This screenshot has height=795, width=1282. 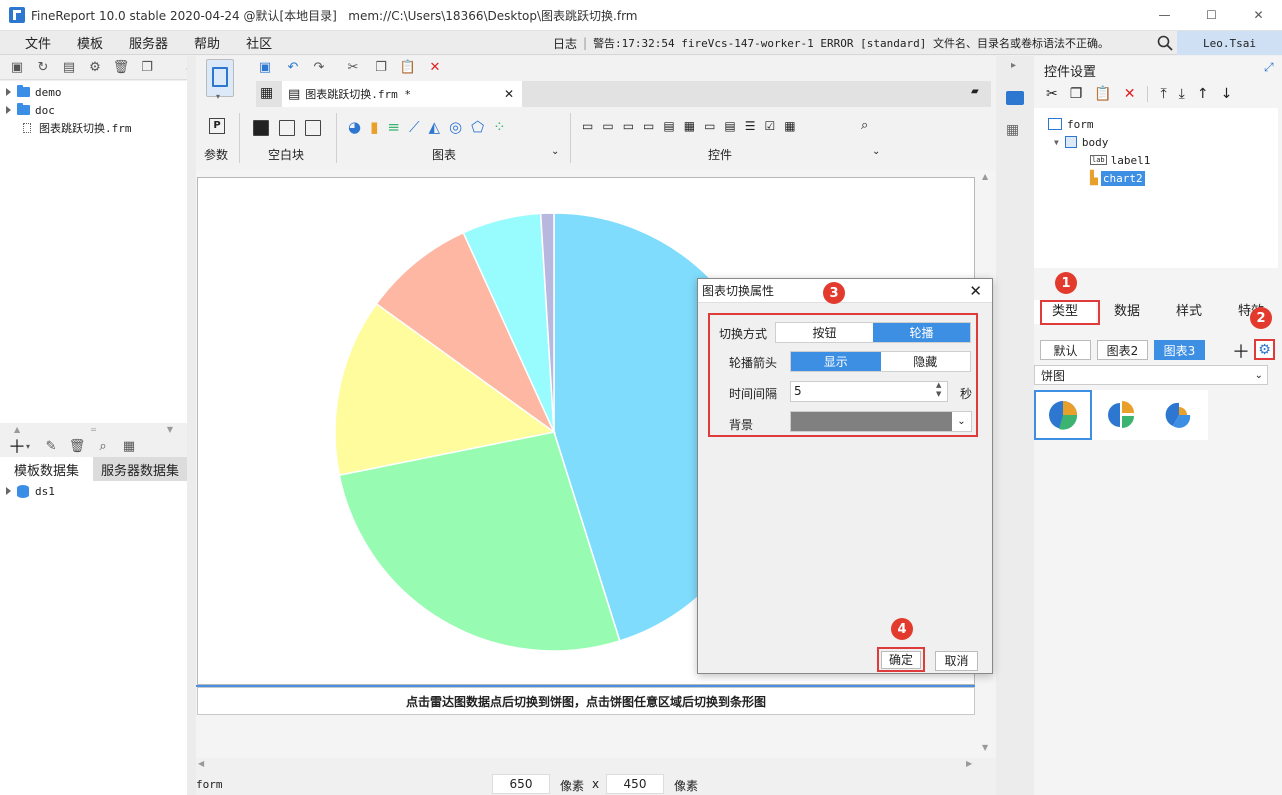 I want to click on move-bottom-icon: ⤓, so click(x=1182, y=94).